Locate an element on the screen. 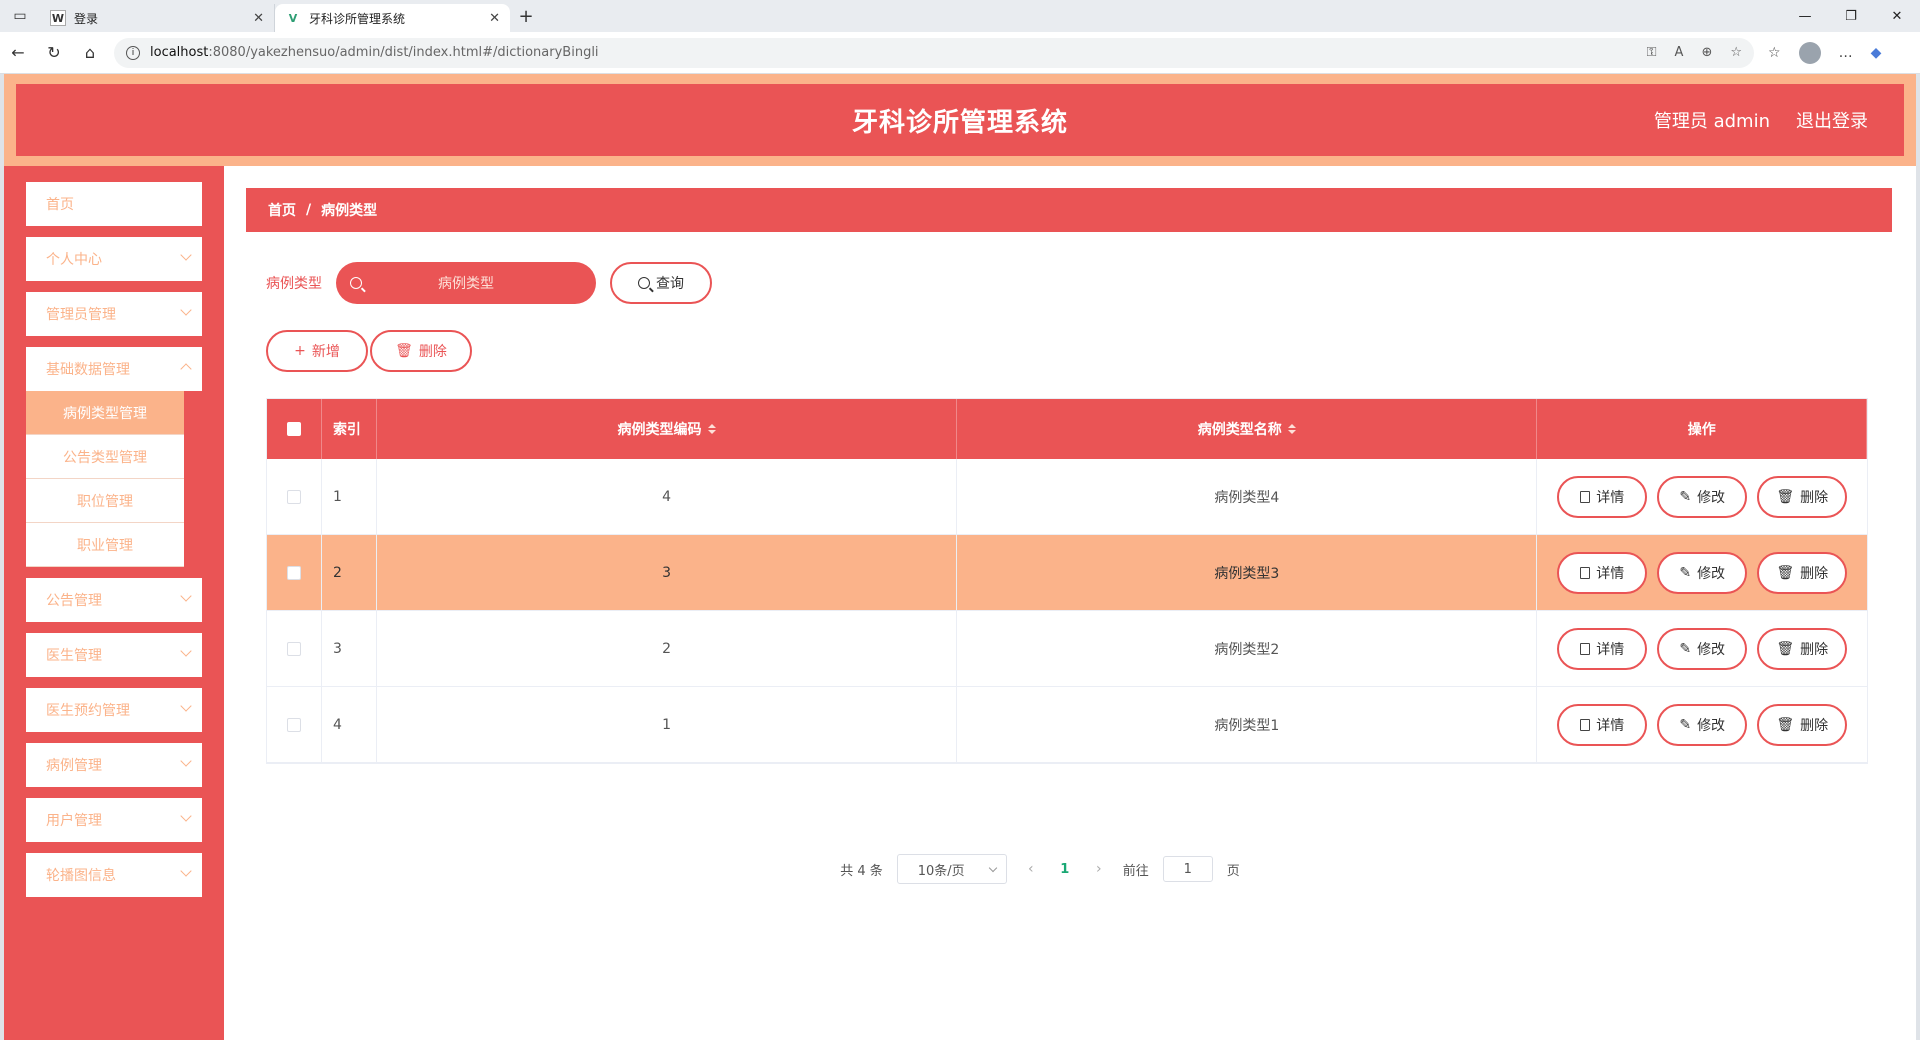  back-icon: ← is located at coordinates (18, 53).